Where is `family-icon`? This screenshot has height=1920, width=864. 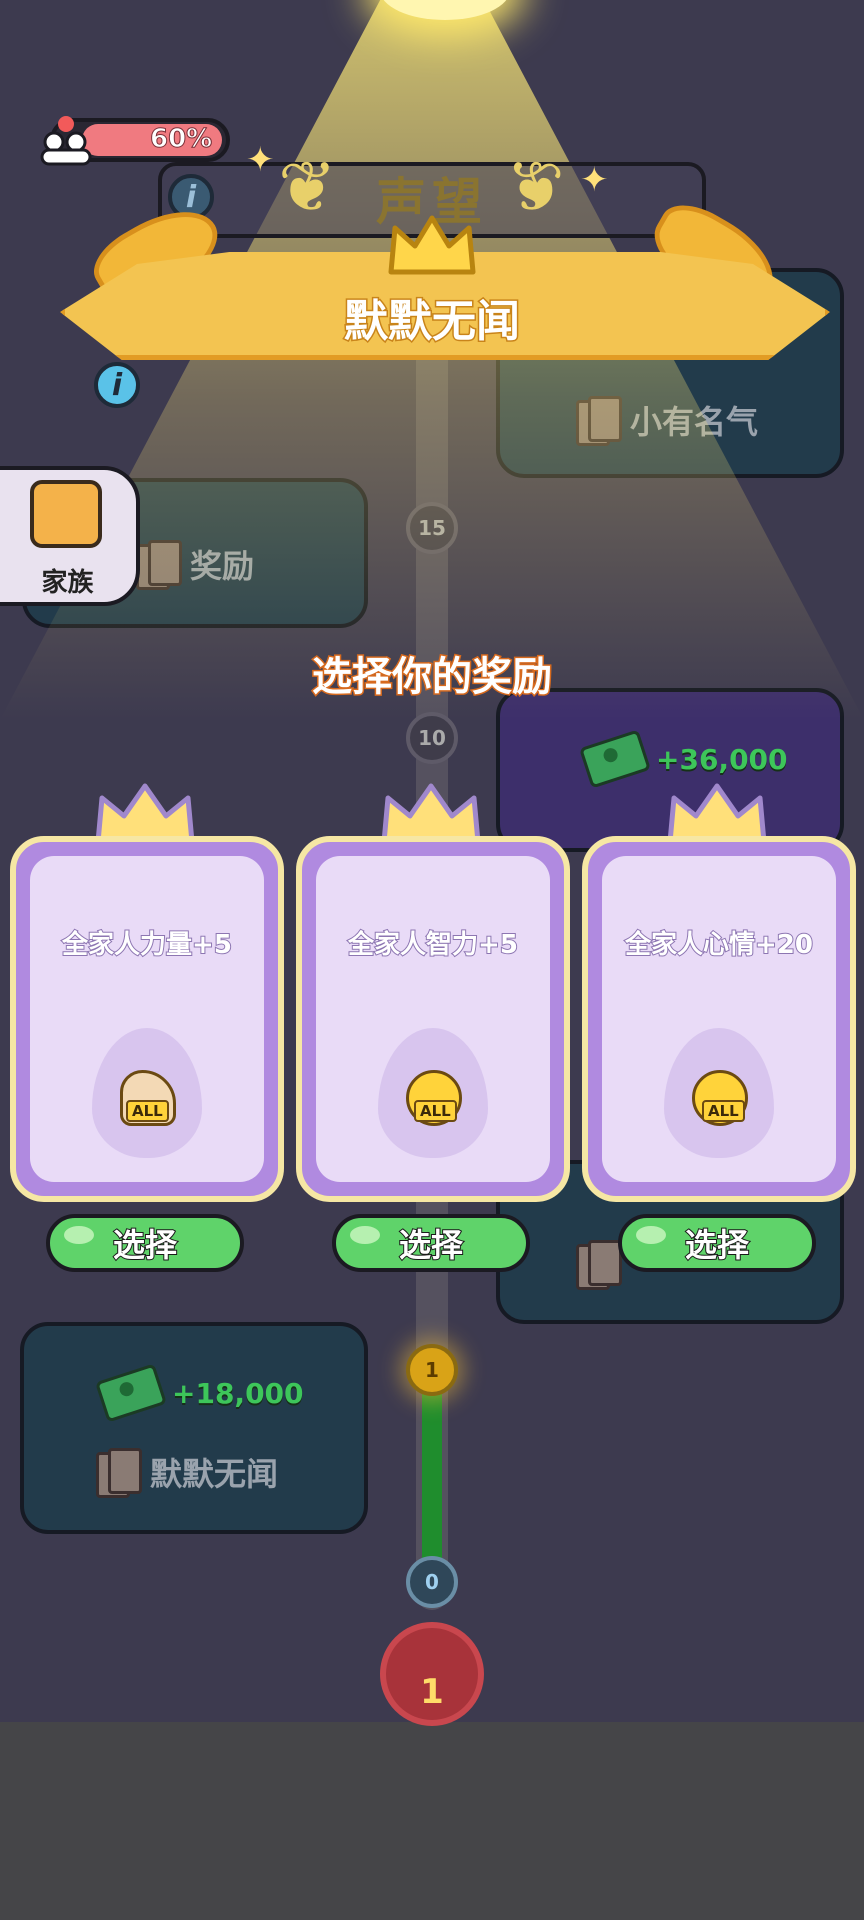 family-icon is located at coordinates (66, 141).